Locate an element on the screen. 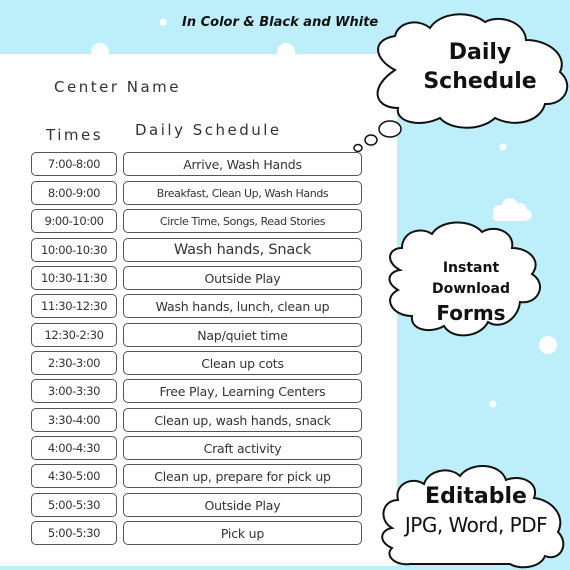  download-line-1: Instant is located at coordinates (471, 268).